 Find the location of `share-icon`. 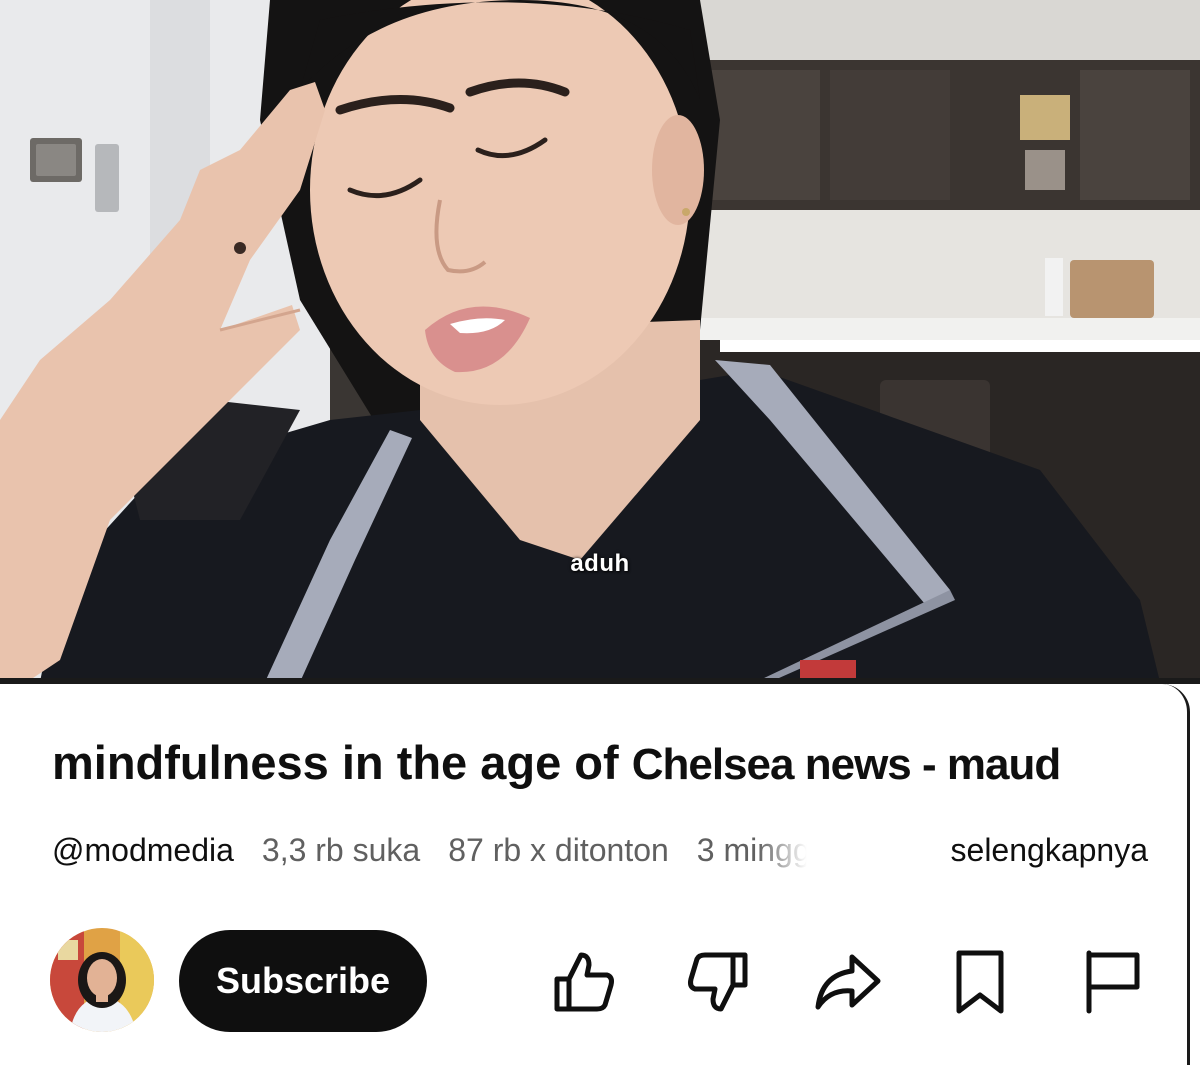

share-icon is located at coordinates (848, 982).